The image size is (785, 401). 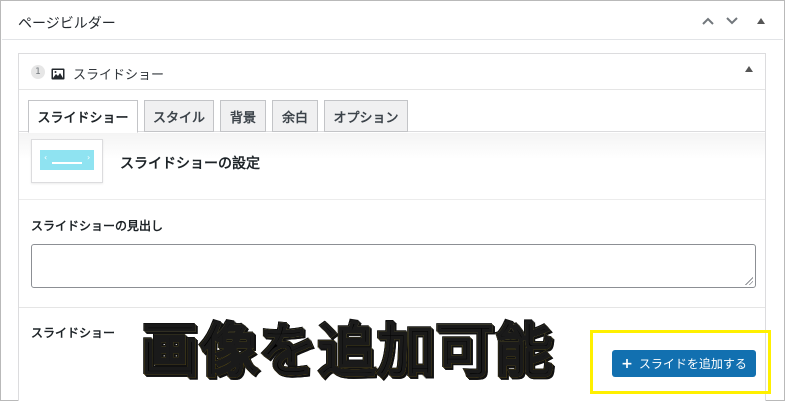 I want to click on plus-icon: +, so click(x=627, y=363).